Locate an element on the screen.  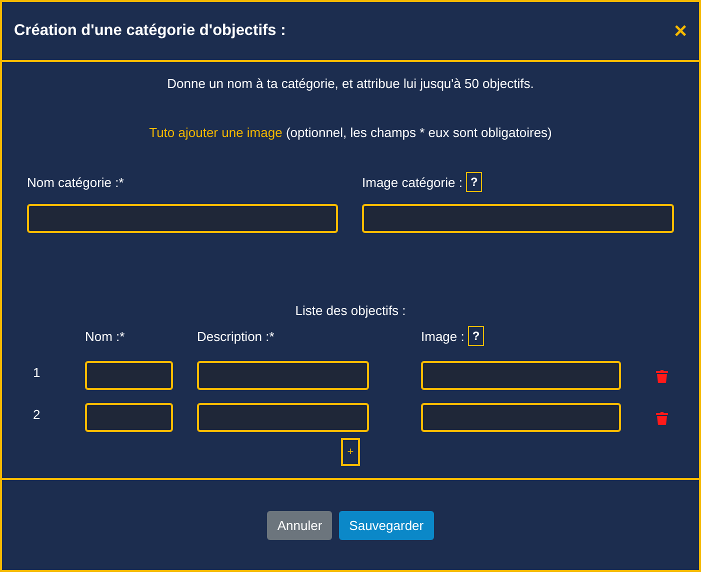
column-header: Nom :* is located at coordinates (105, 336).